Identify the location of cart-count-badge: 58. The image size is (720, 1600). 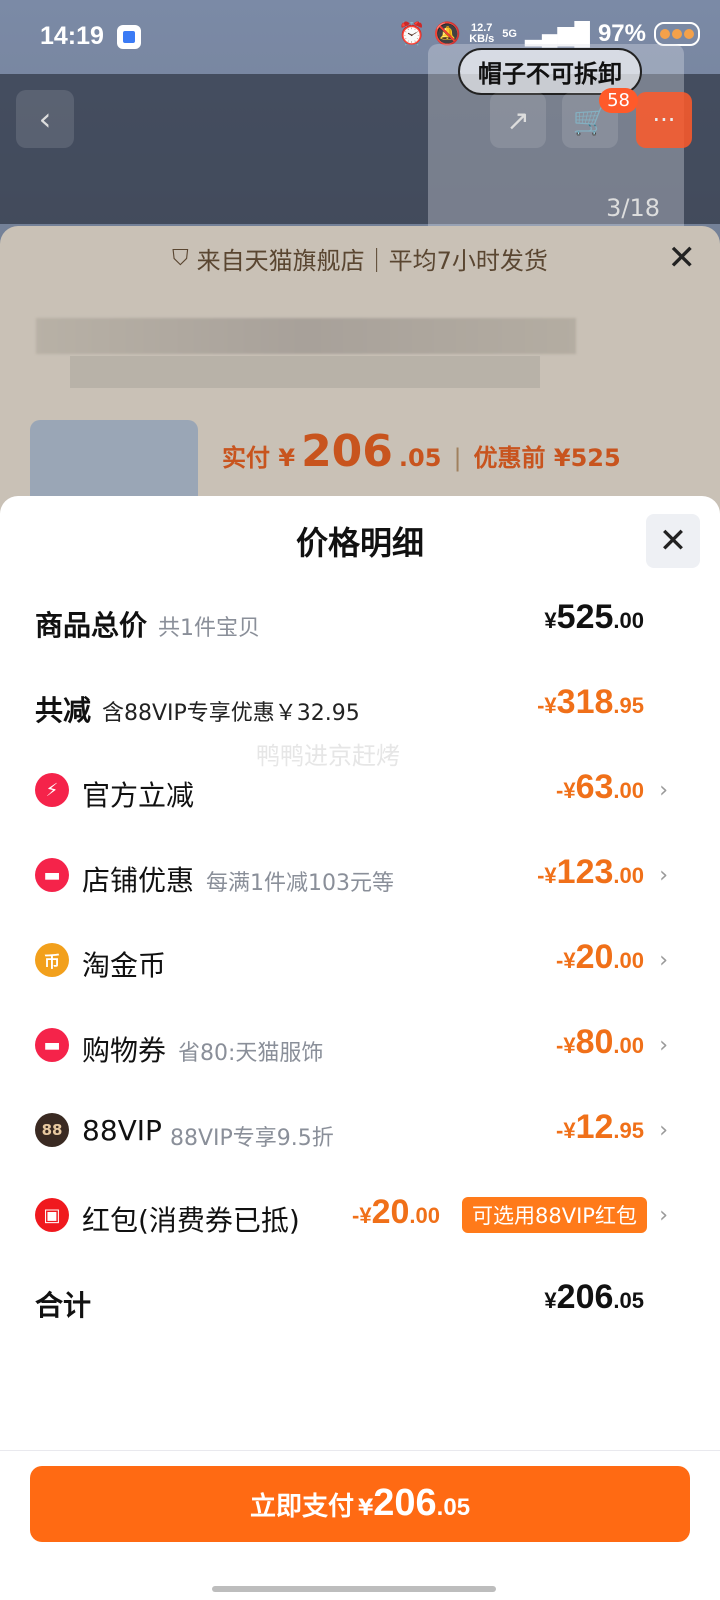
(618, 100).